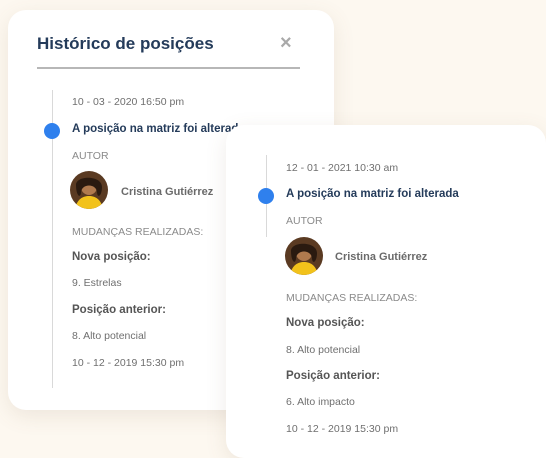 The image size is (546, 458). Describe the element at coordinates (125, 43) in the screenshot. I see `panel-title: Histórico de posições` at that location.